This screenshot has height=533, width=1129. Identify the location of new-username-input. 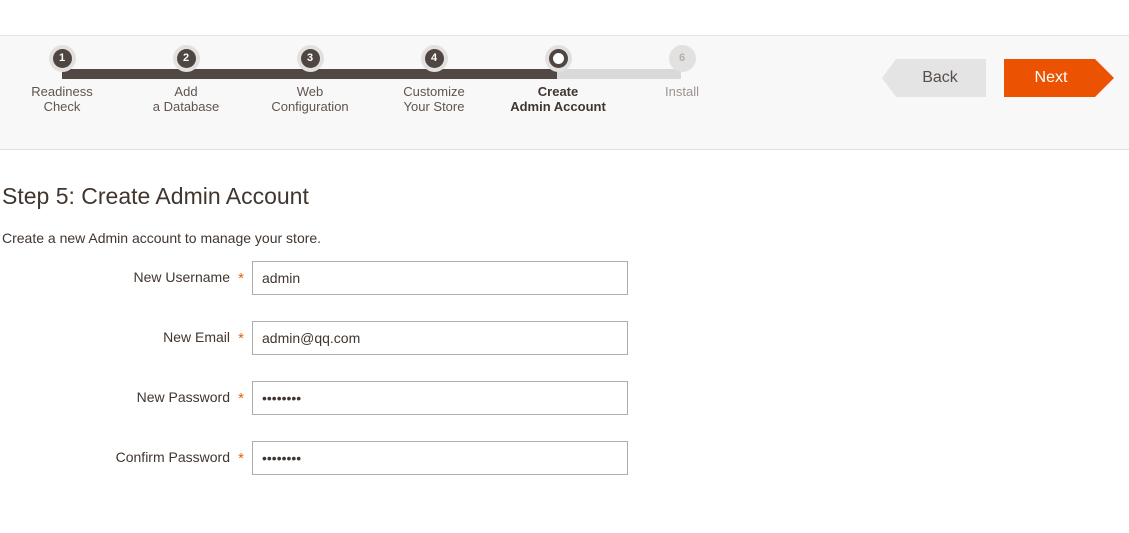
(440, 278).